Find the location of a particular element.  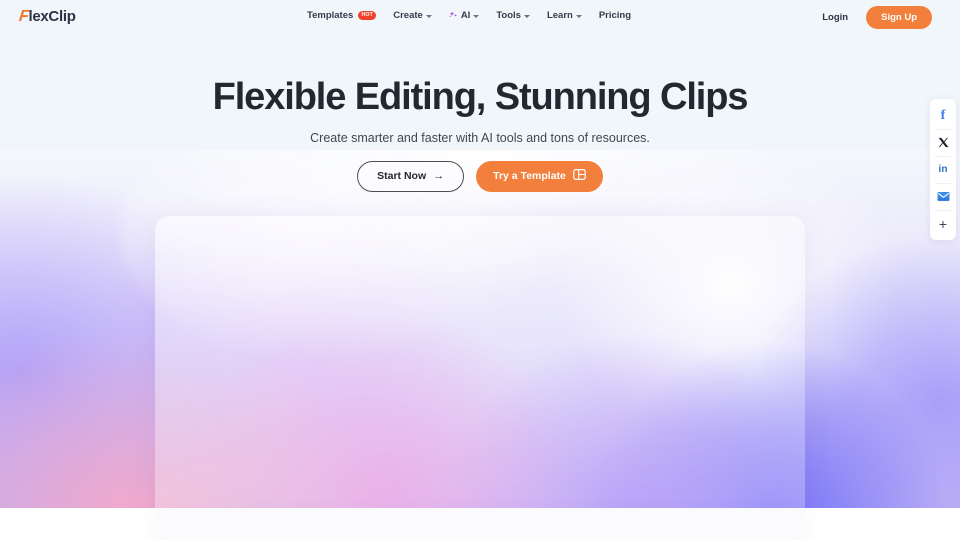

linkedin-in-glyph: in is located at coordinates (943, 169).